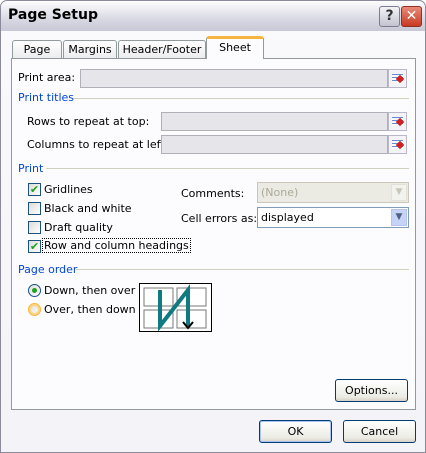 The image size is (426, 453). Describe the element at coordinates (53, 15) in the screenshot. I see `dialog-title: Page Setup` at that location.